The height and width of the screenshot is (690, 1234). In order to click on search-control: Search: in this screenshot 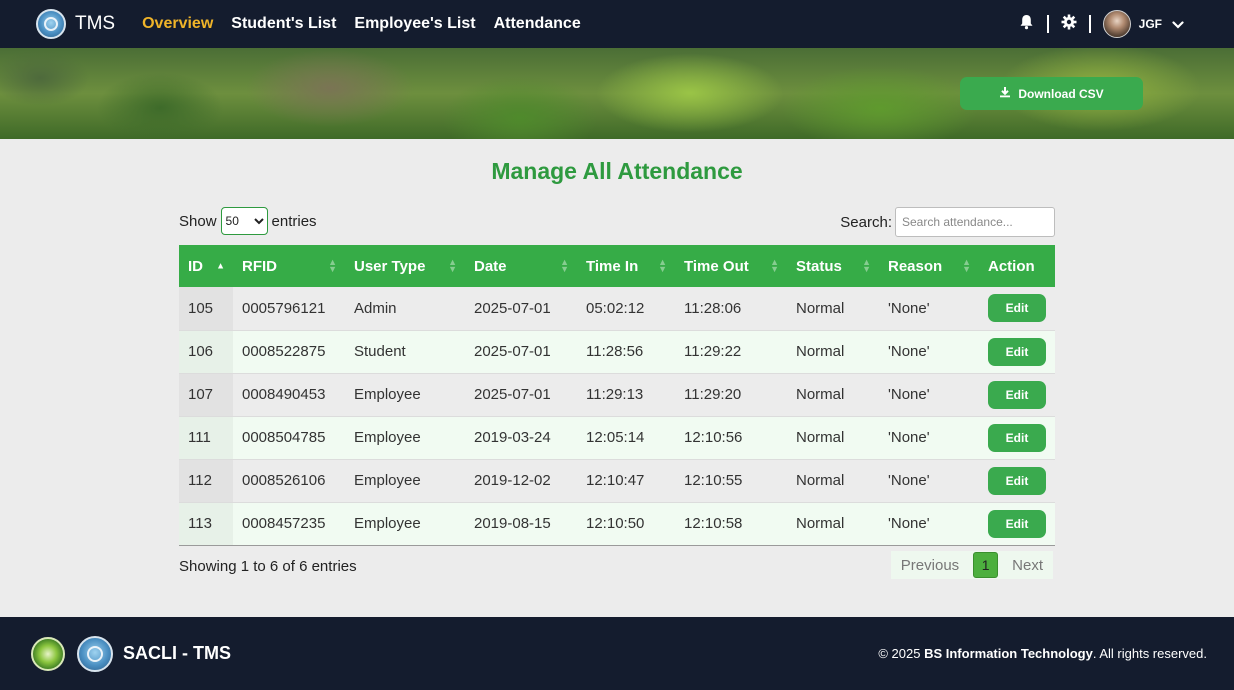, I will do `click(947, 222)`.